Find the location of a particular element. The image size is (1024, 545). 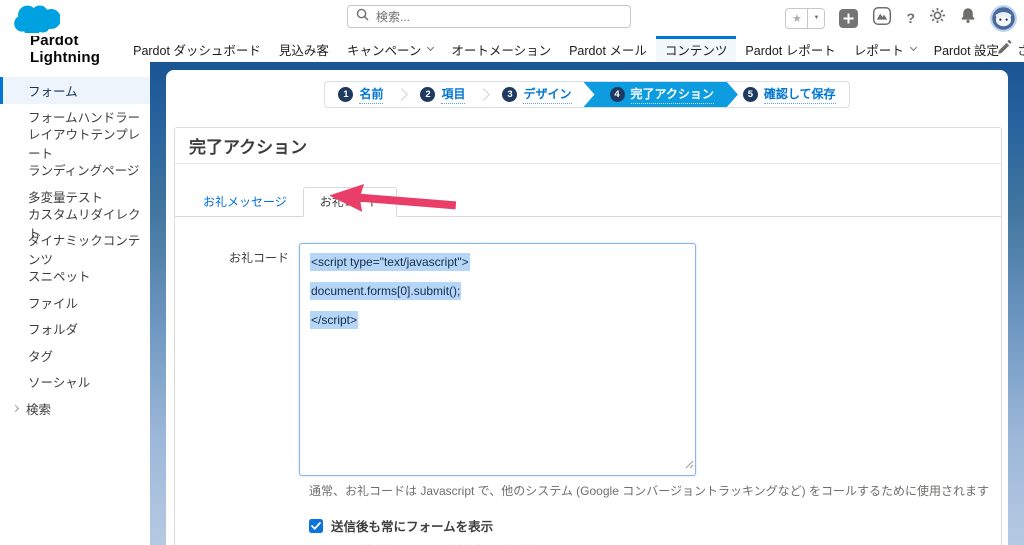

code-field-label: お礼コード is located at coordinates (258, 258).